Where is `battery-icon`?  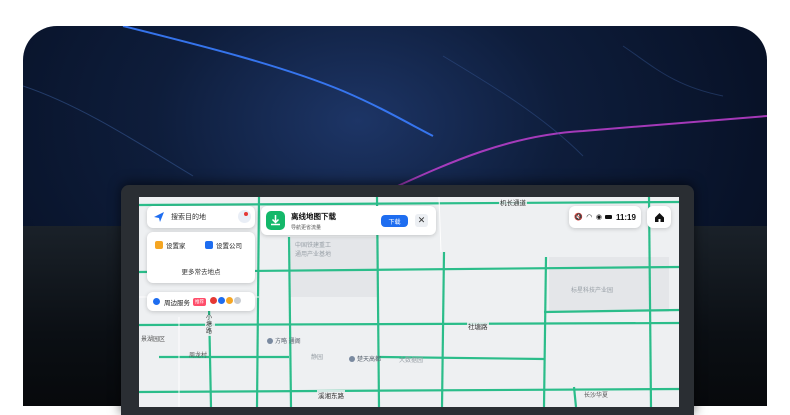
battery-icon is located at coordinates (609, 217).